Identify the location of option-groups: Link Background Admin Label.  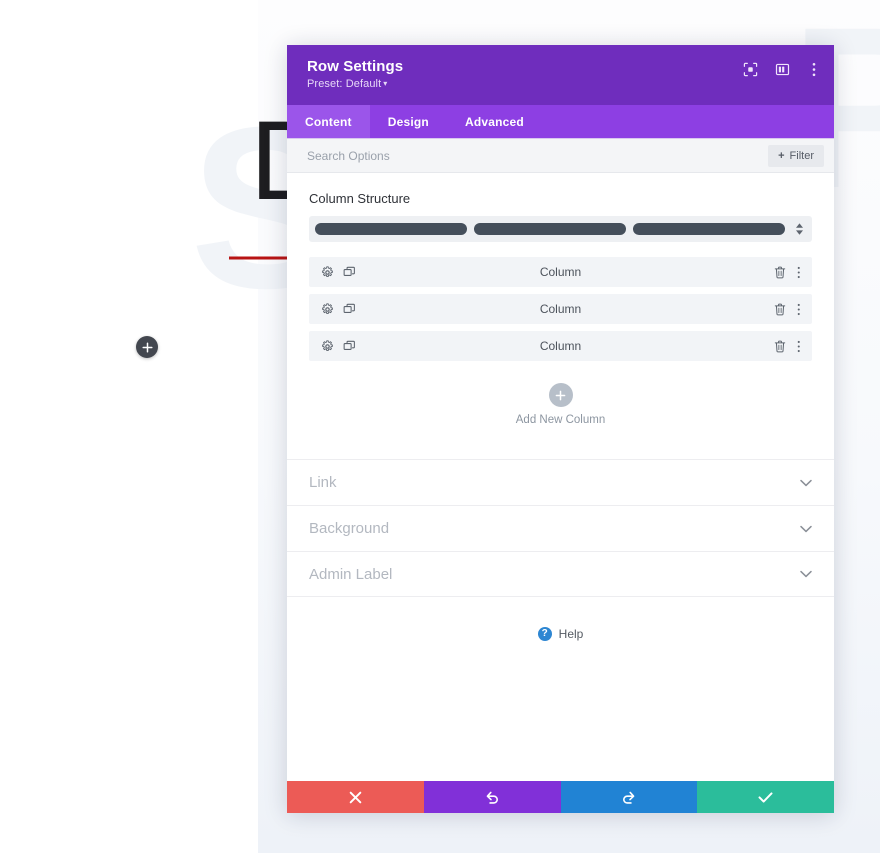
(560, 528).